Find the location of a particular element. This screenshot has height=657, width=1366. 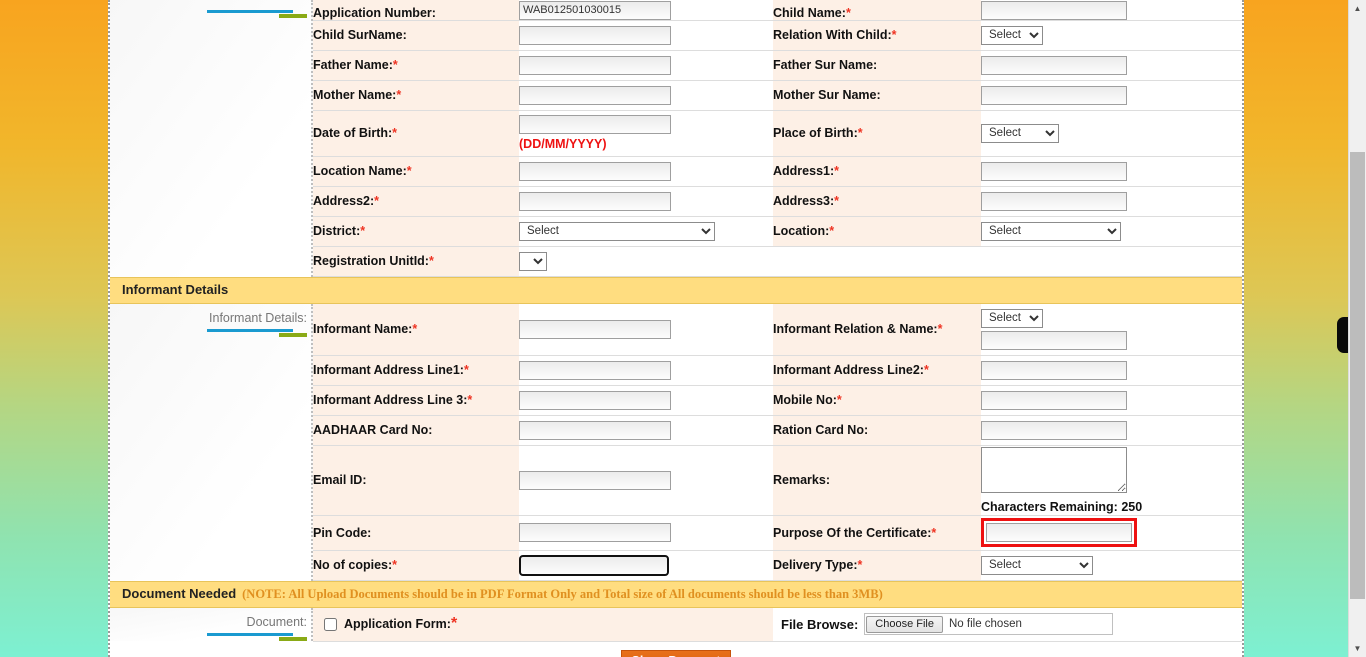

field-label: Mother Sur Name: is located at coordinates (827, 95).